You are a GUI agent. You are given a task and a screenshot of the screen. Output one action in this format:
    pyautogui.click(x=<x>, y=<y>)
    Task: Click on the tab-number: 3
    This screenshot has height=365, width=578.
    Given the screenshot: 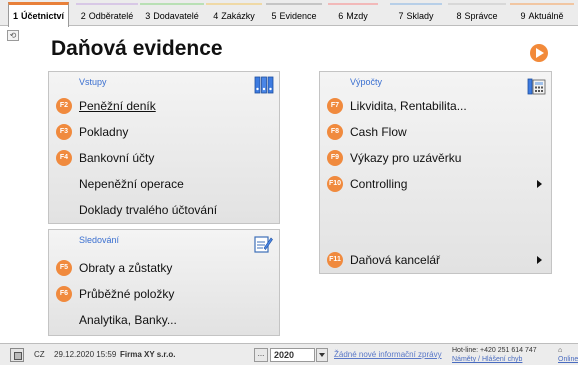 What is the action you would take?
    pyautogui.click(x=148, y=16)
    